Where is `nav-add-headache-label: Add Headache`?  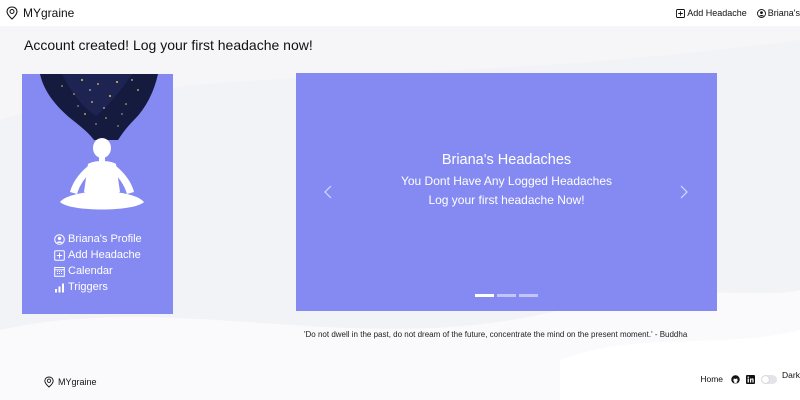 nav-add-headache-label: Add Headache is located at coordinates (717, 13).